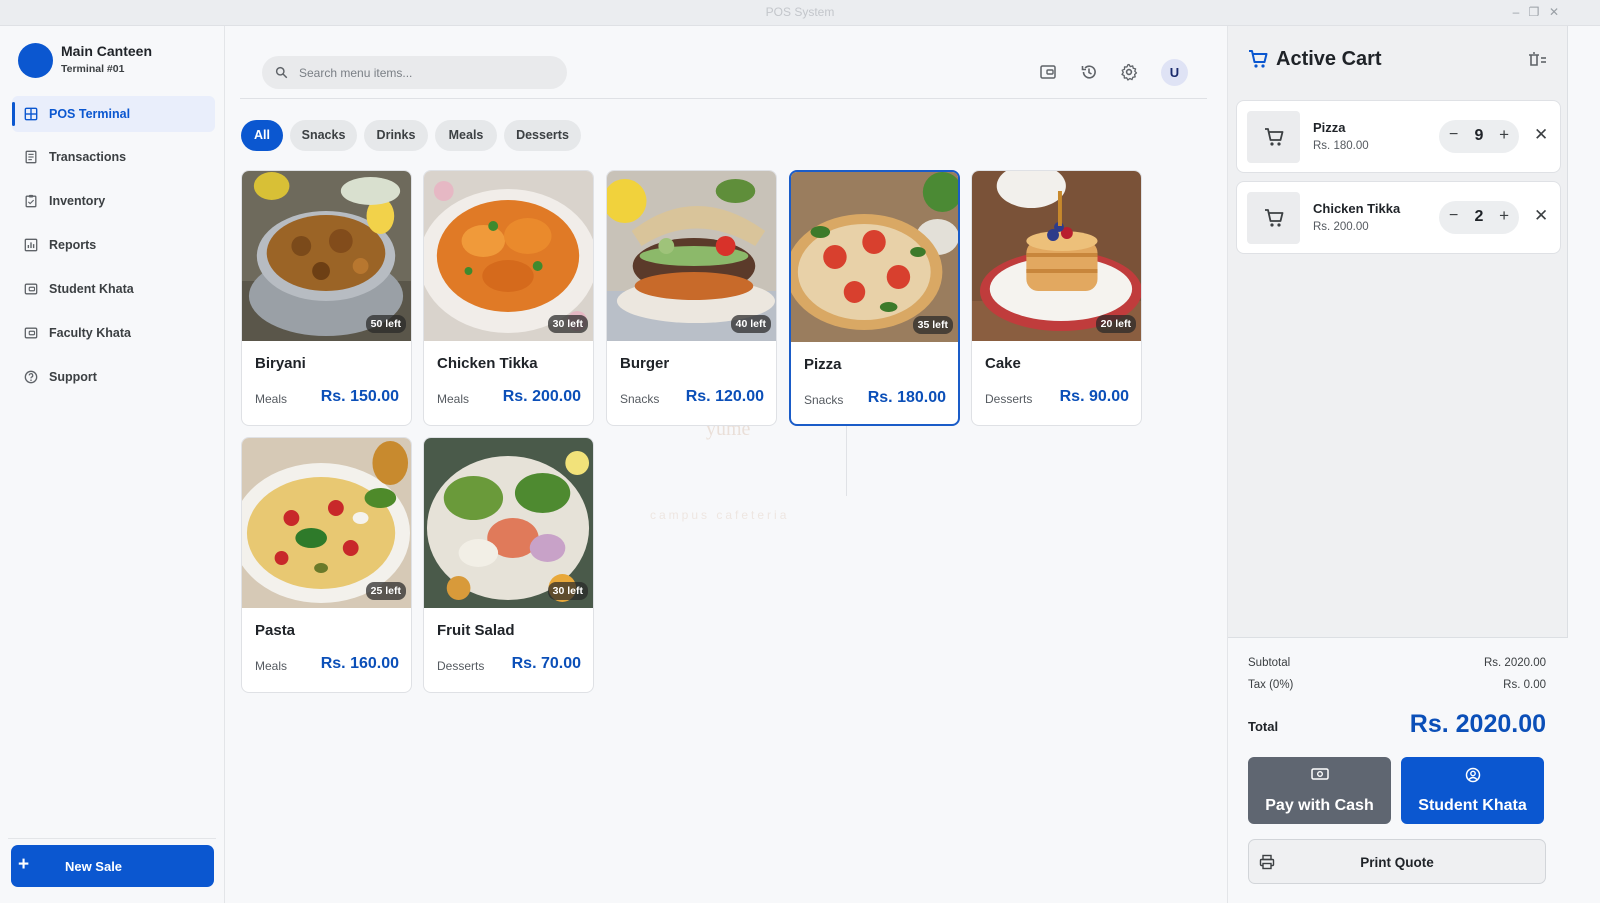 The image size is (1600, 903). What do you see at coordinates (1357, 208) in the screenshot?
I see `cart-item-name: Chicken Tikka` at bounding box center [1357, 208].